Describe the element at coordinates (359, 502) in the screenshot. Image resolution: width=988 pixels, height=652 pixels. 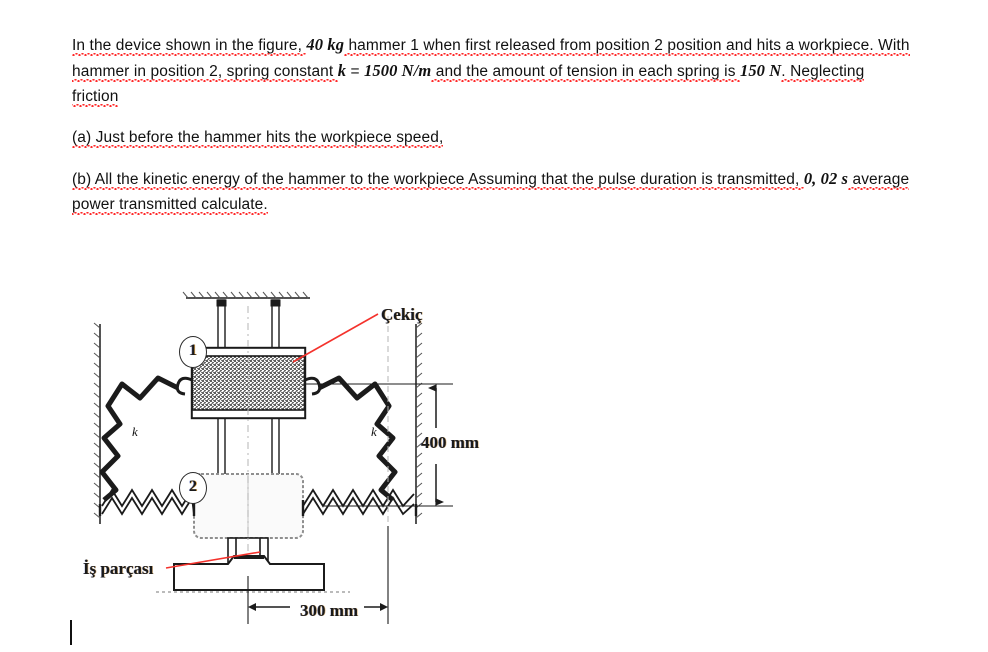
I see `spring-right-coil` at that location.